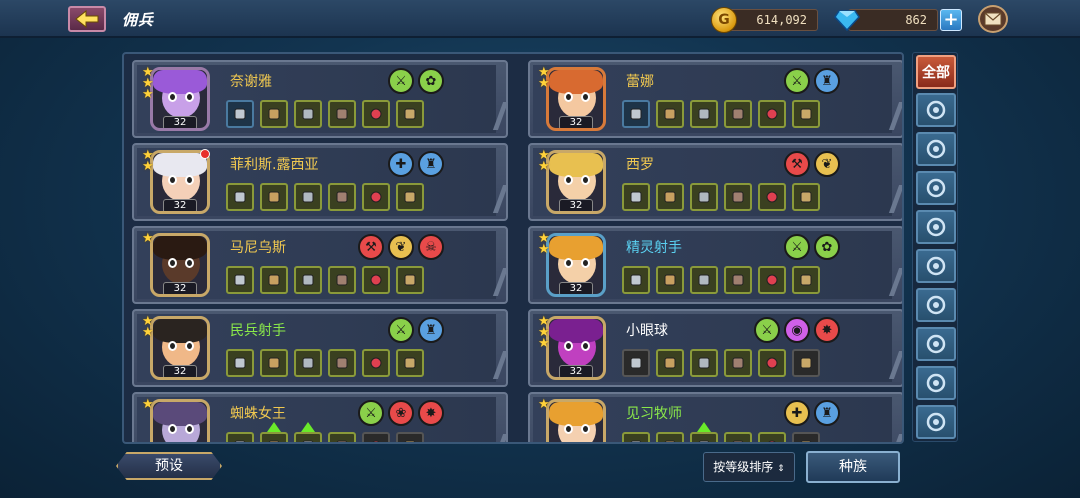 The width and height of the screenshot is (1080, 498). Describe the element at coordinates (320, 417) in the screenshot. I see `hero-card: 32 ★ 蜘蛛女王 ⚔❀✸` at that location.